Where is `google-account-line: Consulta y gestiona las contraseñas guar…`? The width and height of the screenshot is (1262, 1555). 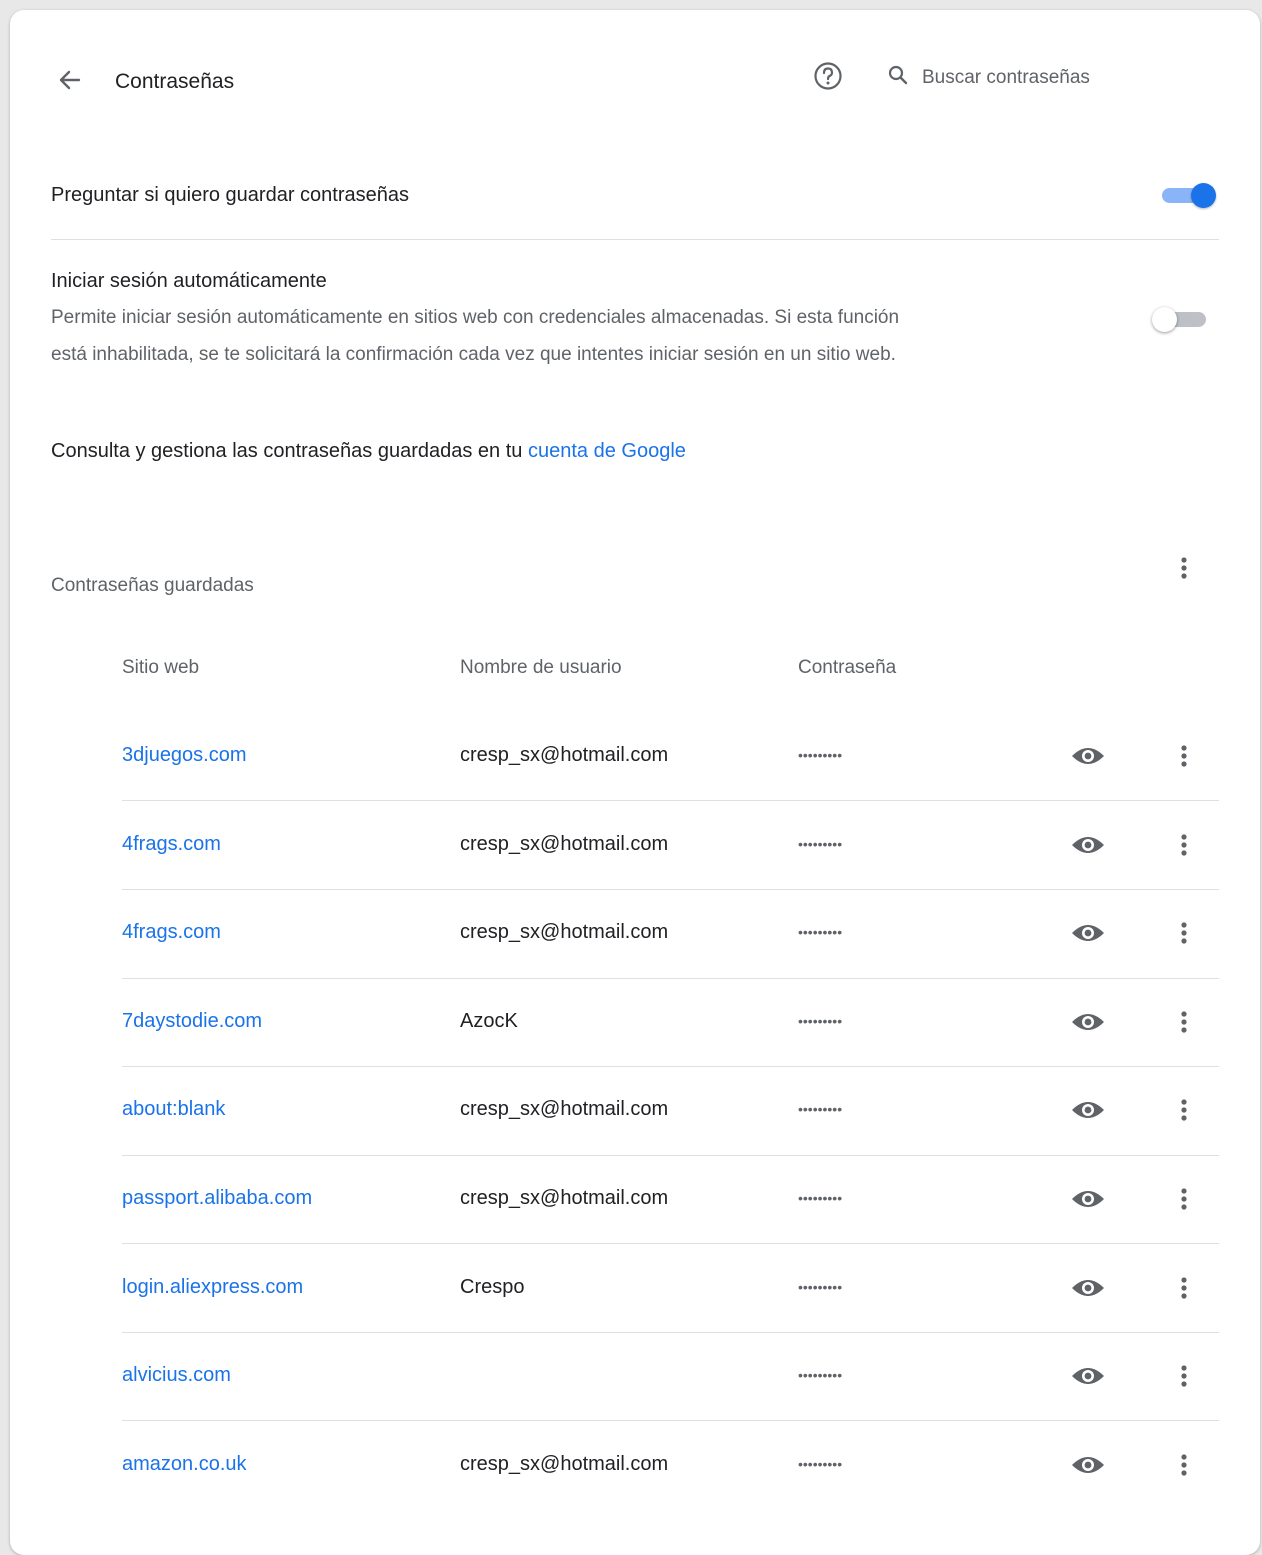
google-account-line: Consulta y gestiona las contraseñas guar… is located at coordinates (368, 451).